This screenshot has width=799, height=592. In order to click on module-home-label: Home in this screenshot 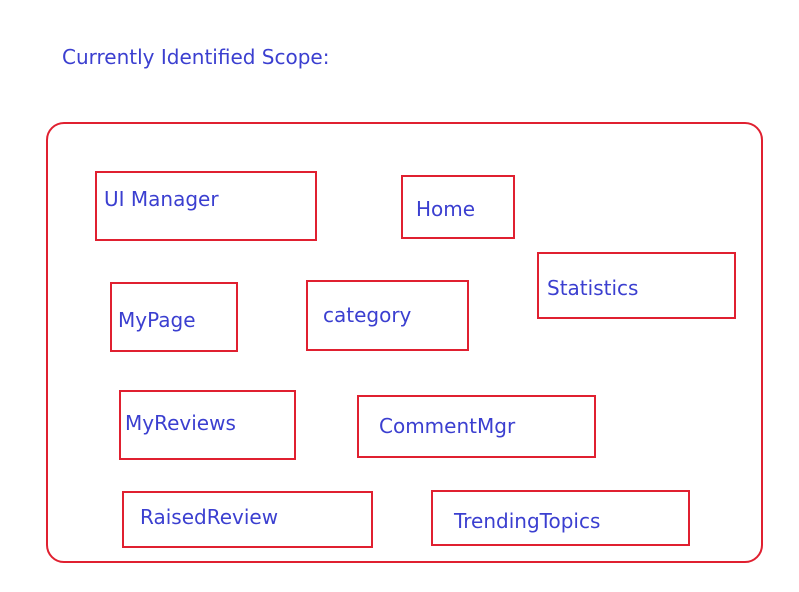, I will do `click(446, 209)`.